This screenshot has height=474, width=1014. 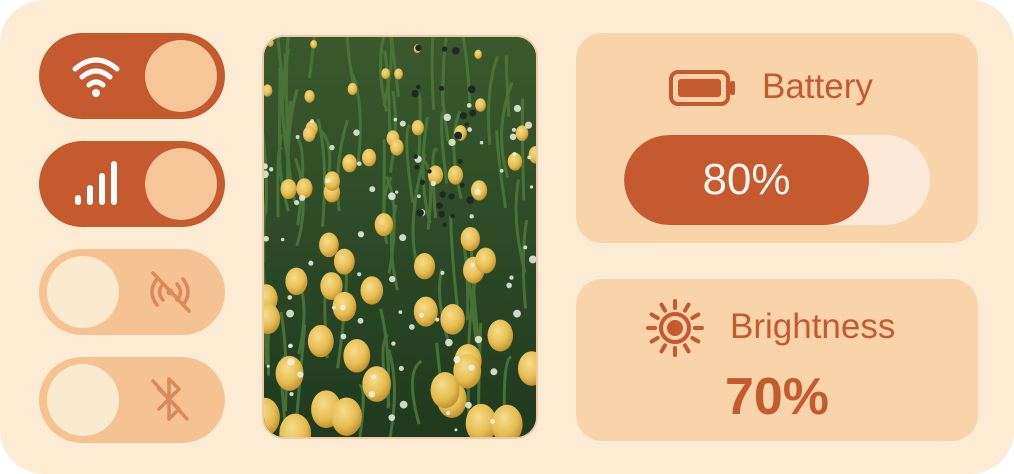 I want to click on signal-icon, so click(x=96, y=183).